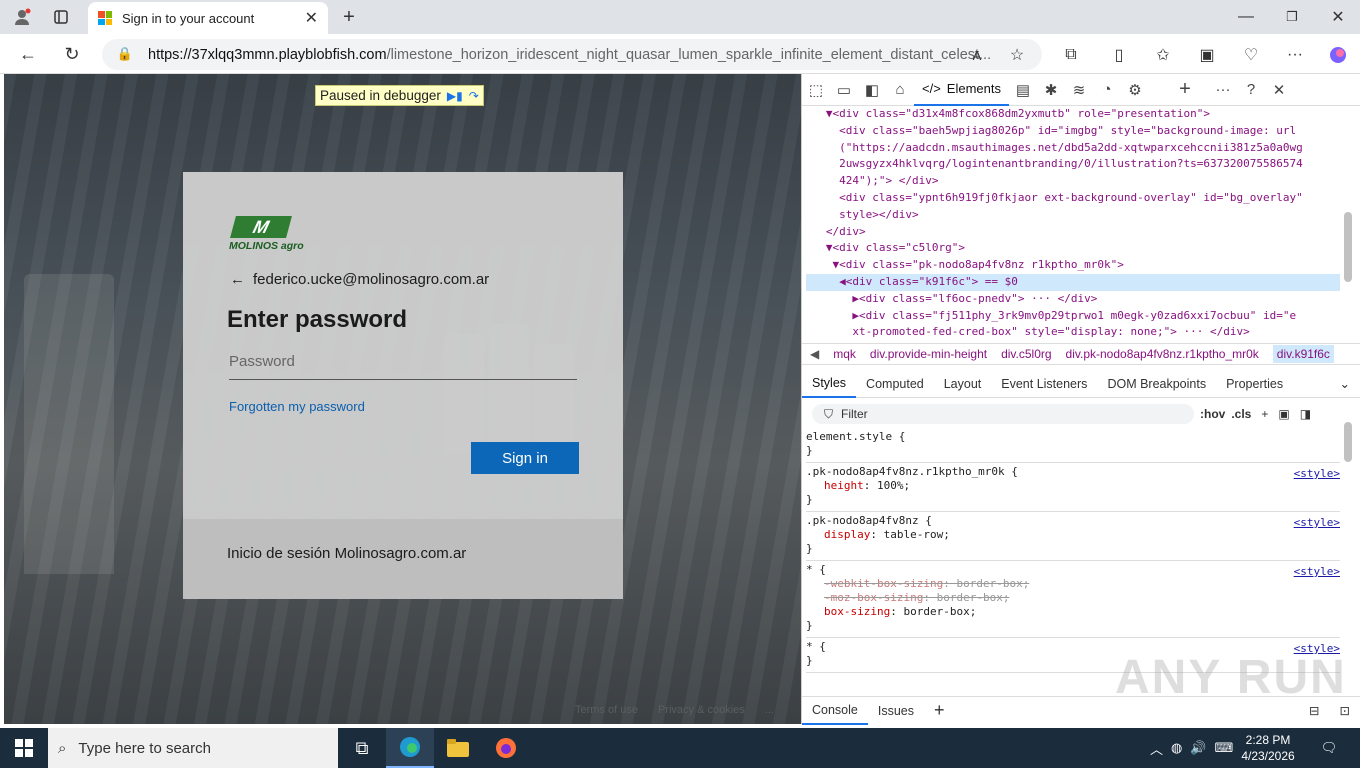  I want to click on tab-active: Sign in to your account ✕, so click(208, 18).